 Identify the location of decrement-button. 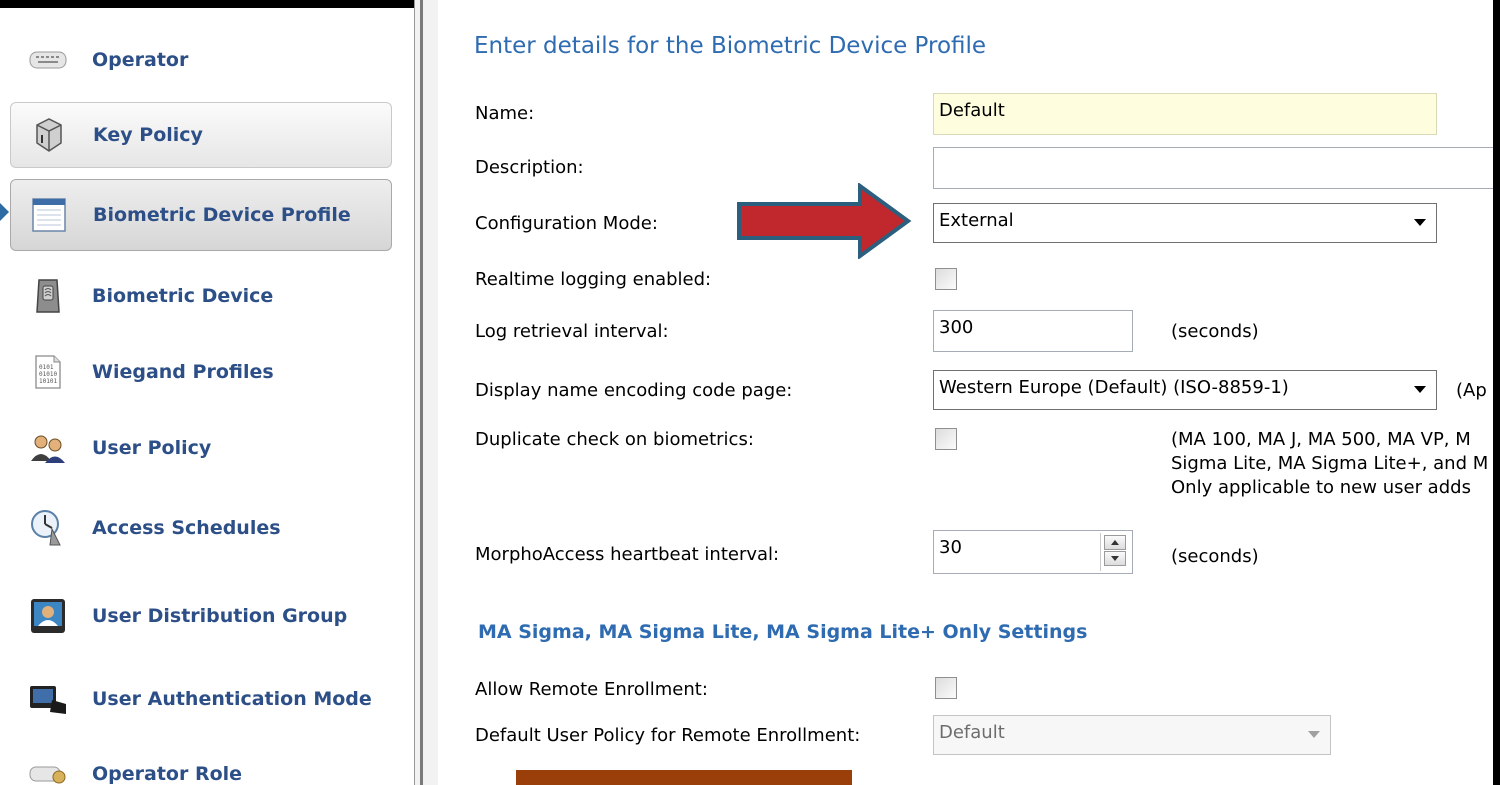
(1115, 558).